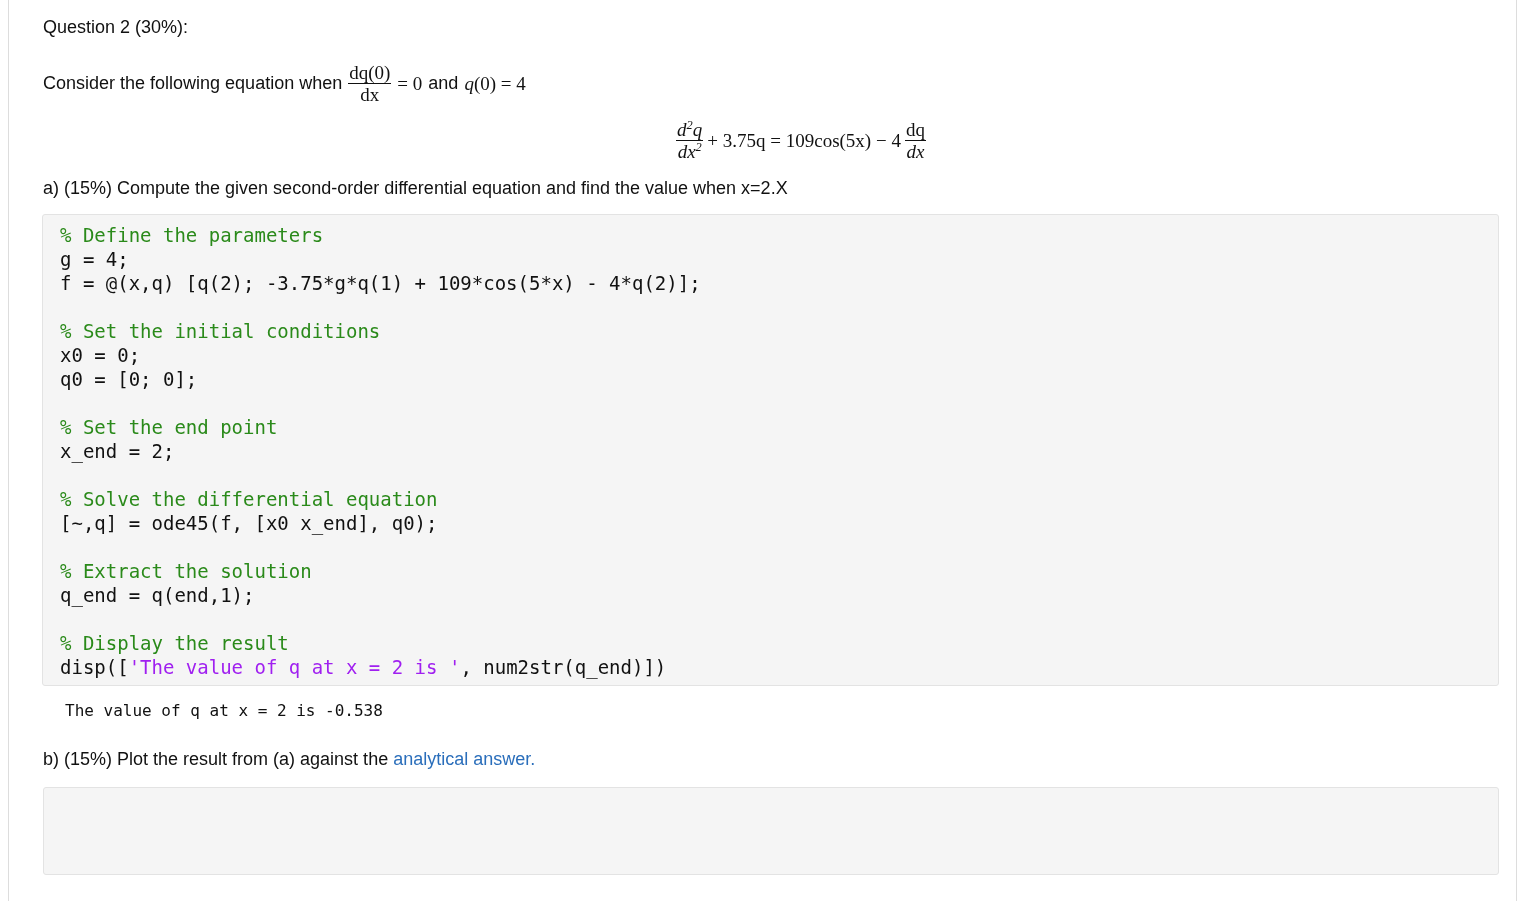 The height and width of the screenshot is (901, 1525). What do you see at coordinates (464, 759) in the screenshot?
I see `analytical-answer-link: analytical answer.` at bounding box center [464, 759].